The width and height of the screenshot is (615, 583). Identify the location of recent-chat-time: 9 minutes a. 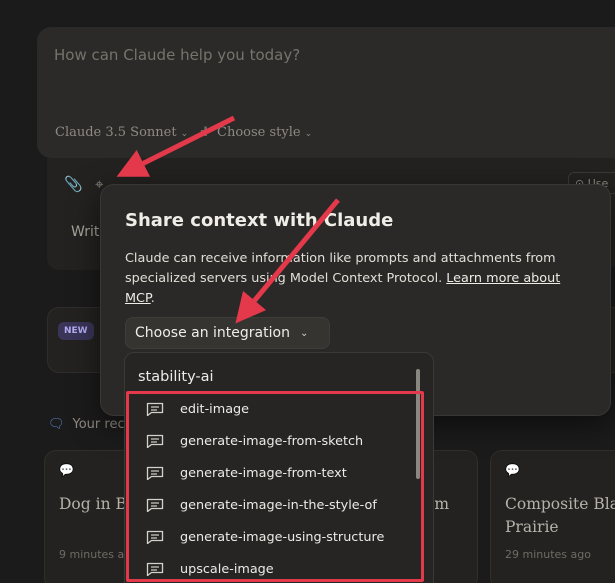
(92, 554).